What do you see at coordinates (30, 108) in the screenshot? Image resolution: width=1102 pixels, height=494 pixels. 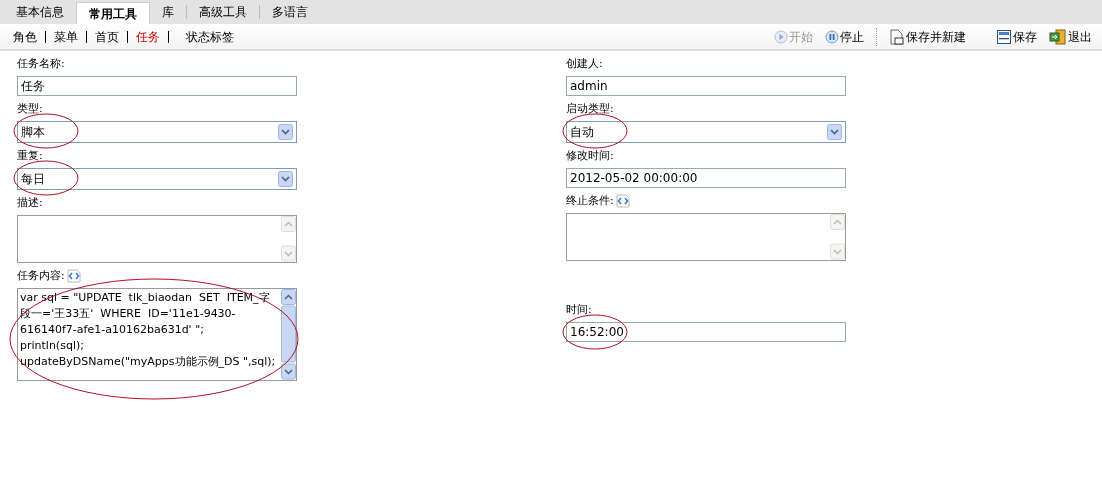 I see `field-label: 类型:` at bounding box center [30, 108].